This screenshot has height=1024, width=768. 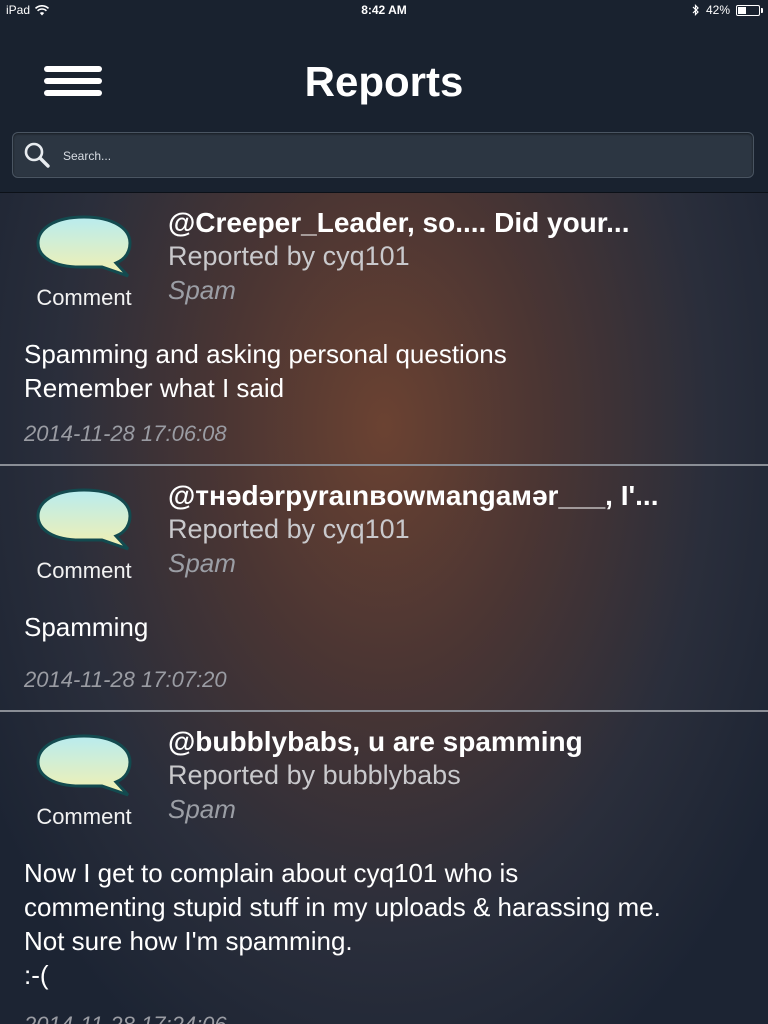 I want to click on search-bar, so click(x=383, y=155).